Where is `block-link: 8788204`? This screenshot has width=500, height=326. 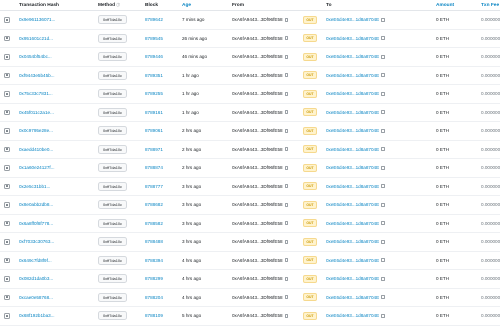 block-link: 8788204 is located at coordinates (154, 298).